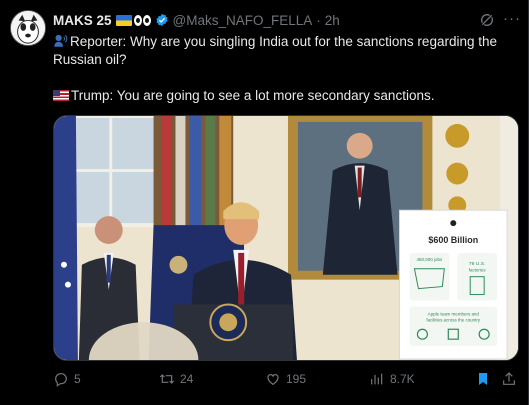 This screenshot has width=529, height=405. Describe the element at coordinates (82, 20) in the screenshot. I see `author-name: MAKS 25` at that location.